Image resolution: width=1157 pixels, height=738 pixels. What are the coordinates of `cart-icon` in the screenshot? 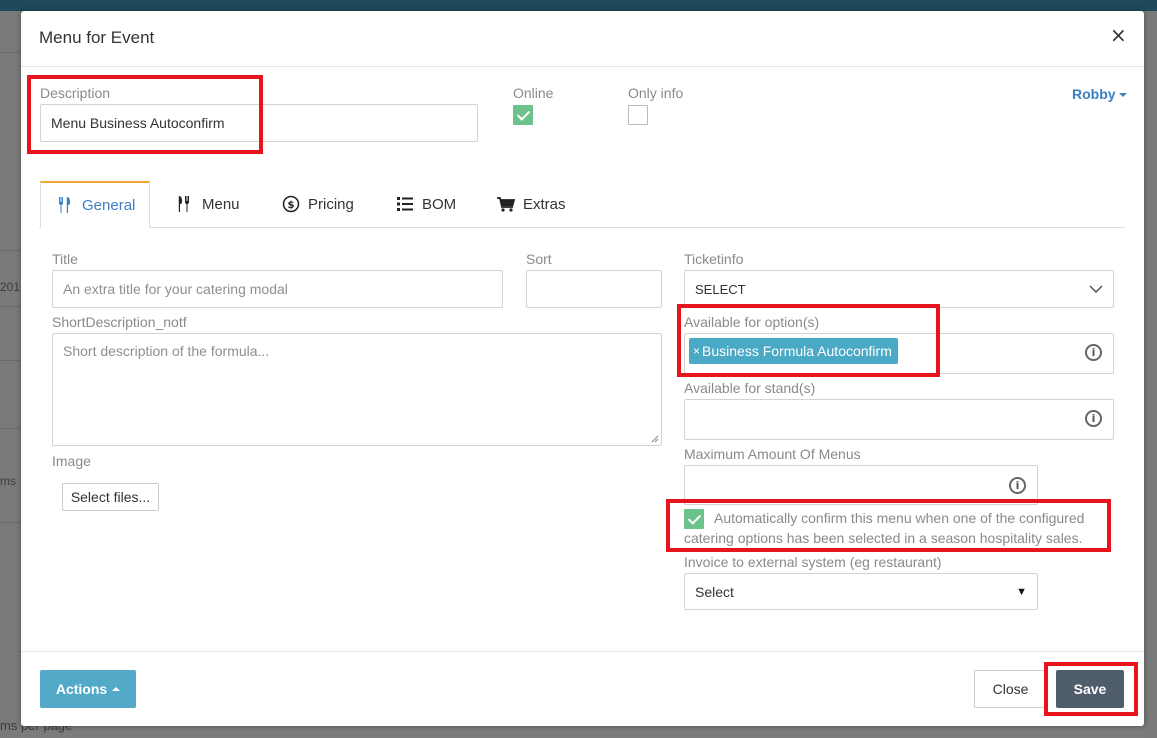 It's located at (506, 204).